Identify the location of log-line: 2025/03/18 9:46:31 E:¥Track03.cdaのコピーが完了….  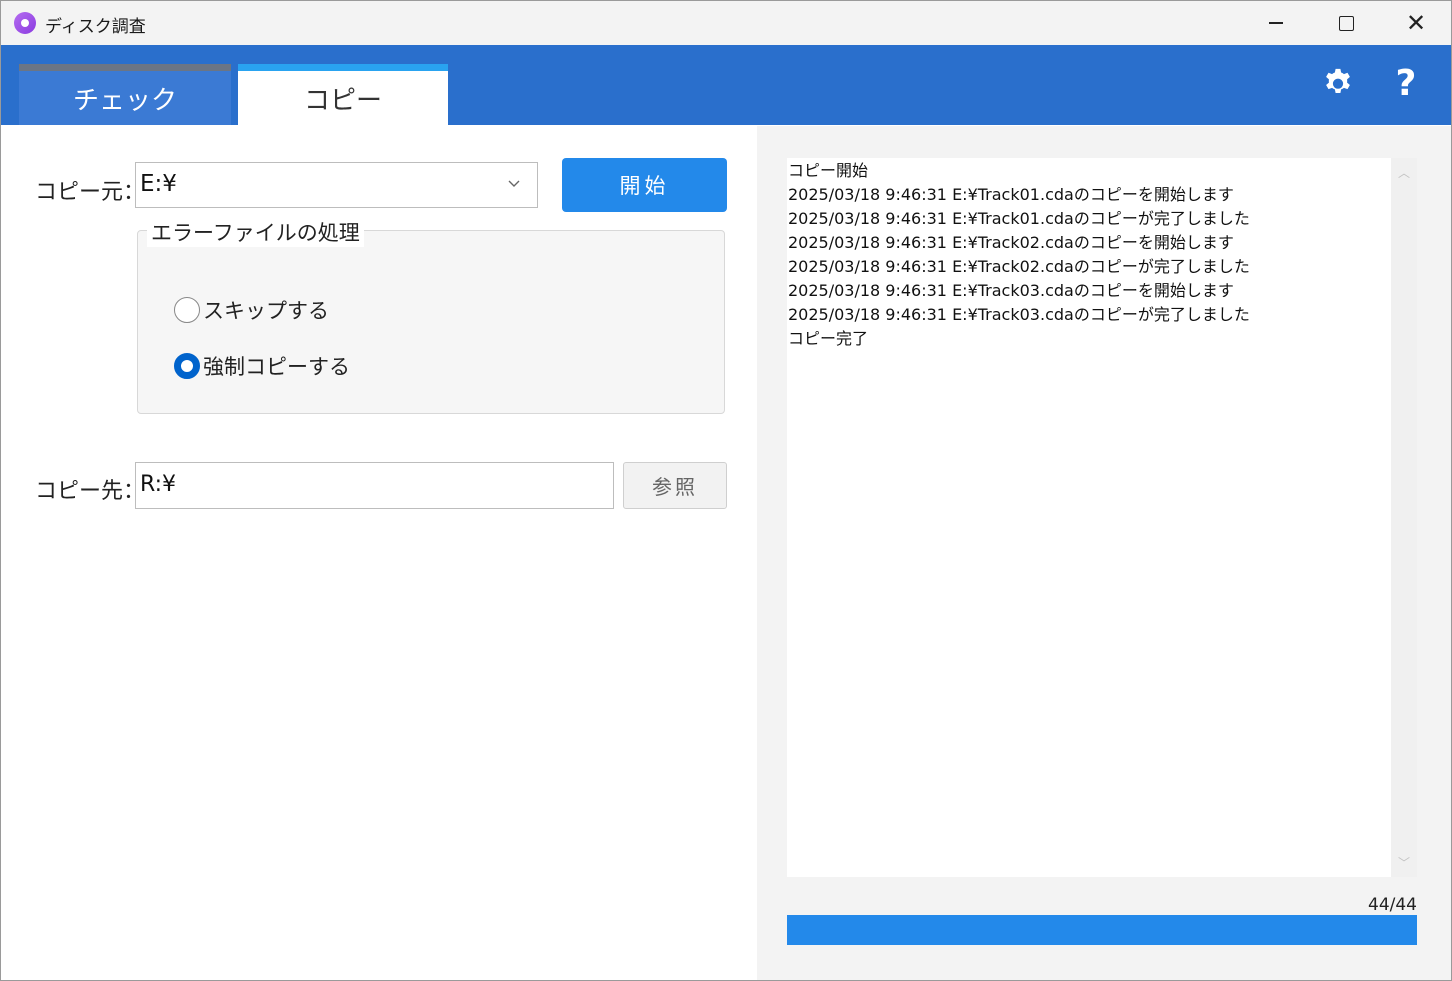
(1019, 314).